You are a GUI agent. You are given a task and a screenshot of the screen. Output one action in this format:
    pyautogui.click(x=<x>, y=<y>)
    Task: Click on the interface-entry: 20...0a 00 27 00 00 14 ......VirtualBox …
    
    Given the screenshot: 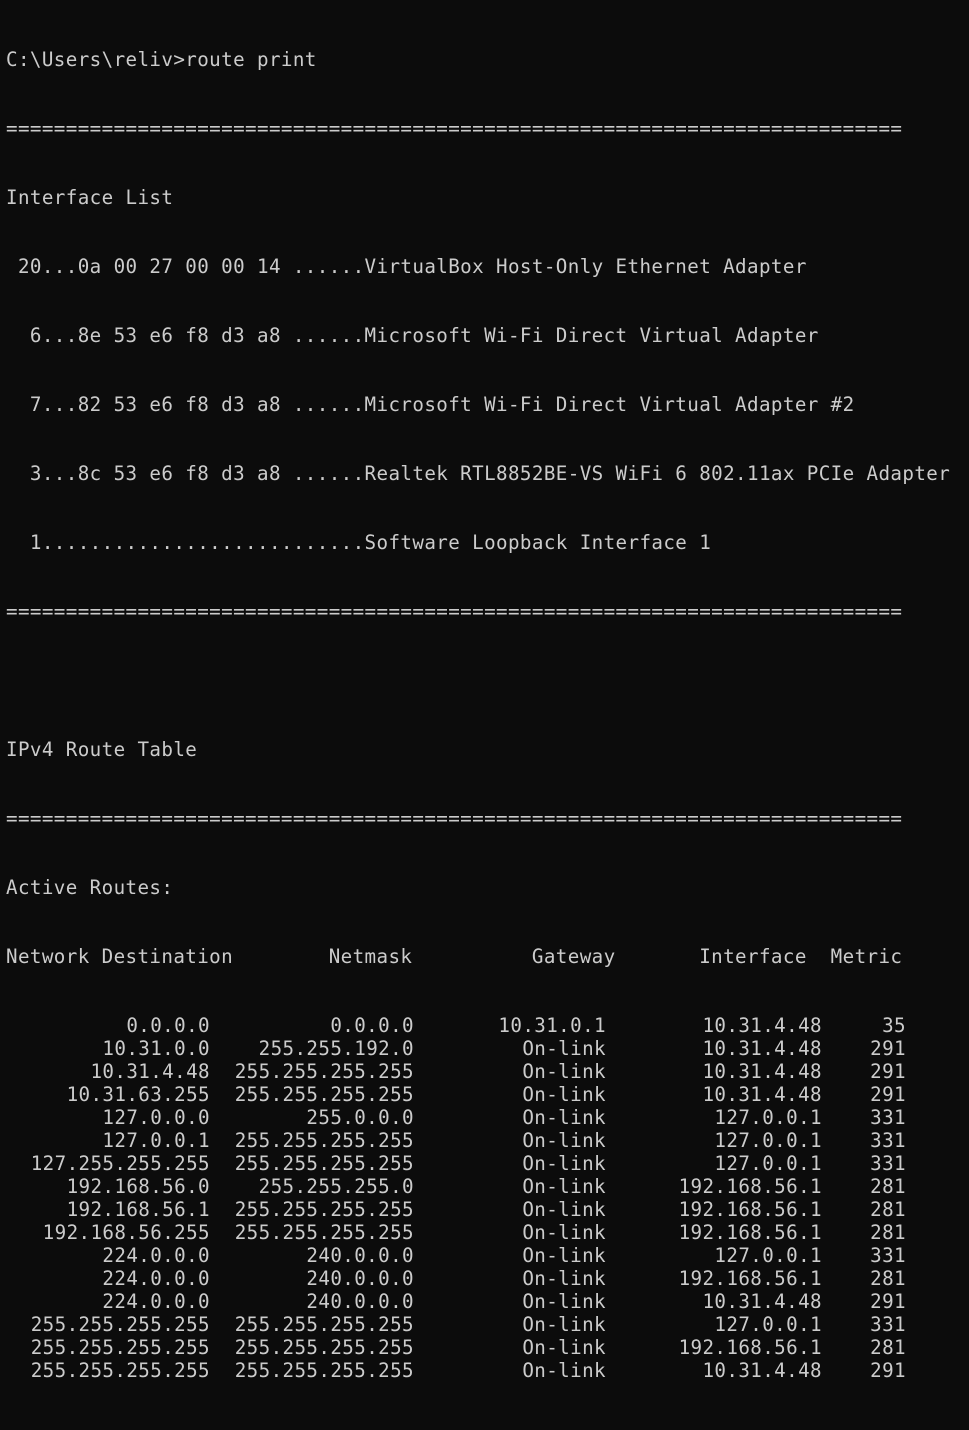 What is the action you would take?
    pyautogui.click(x=406, y=266)
    